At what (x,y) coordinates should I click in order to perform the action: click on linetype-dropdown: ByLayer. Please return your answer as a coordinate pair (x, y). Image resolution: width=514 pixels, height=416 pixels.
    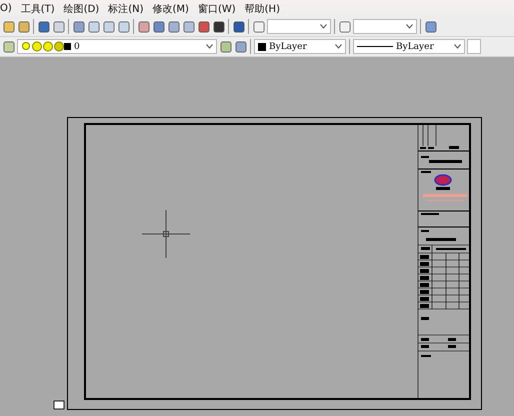
    Looking at the image, I should click on (409, 46).